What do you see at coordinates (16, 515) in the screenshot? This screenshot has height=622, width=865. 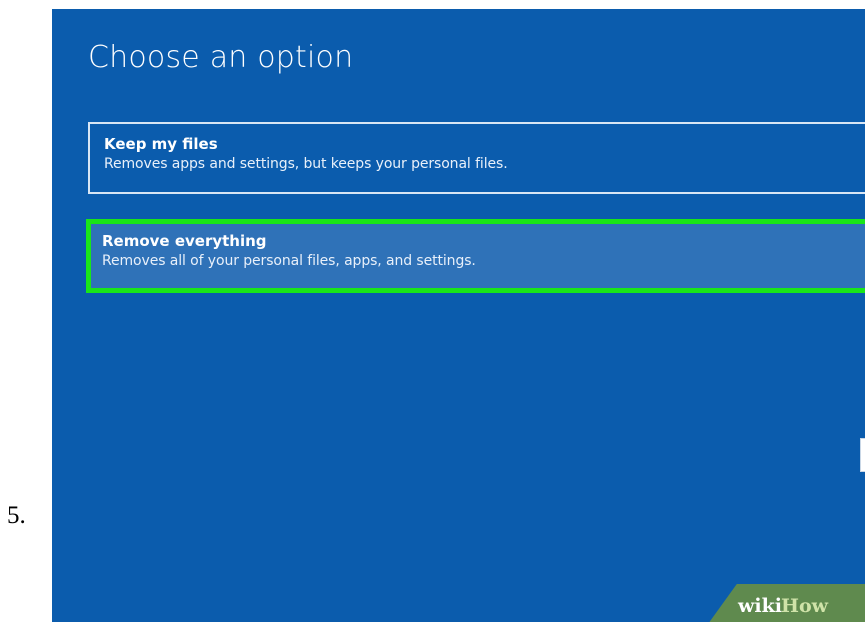 I see `step-number: 5.` at bounding box center [16, 515].